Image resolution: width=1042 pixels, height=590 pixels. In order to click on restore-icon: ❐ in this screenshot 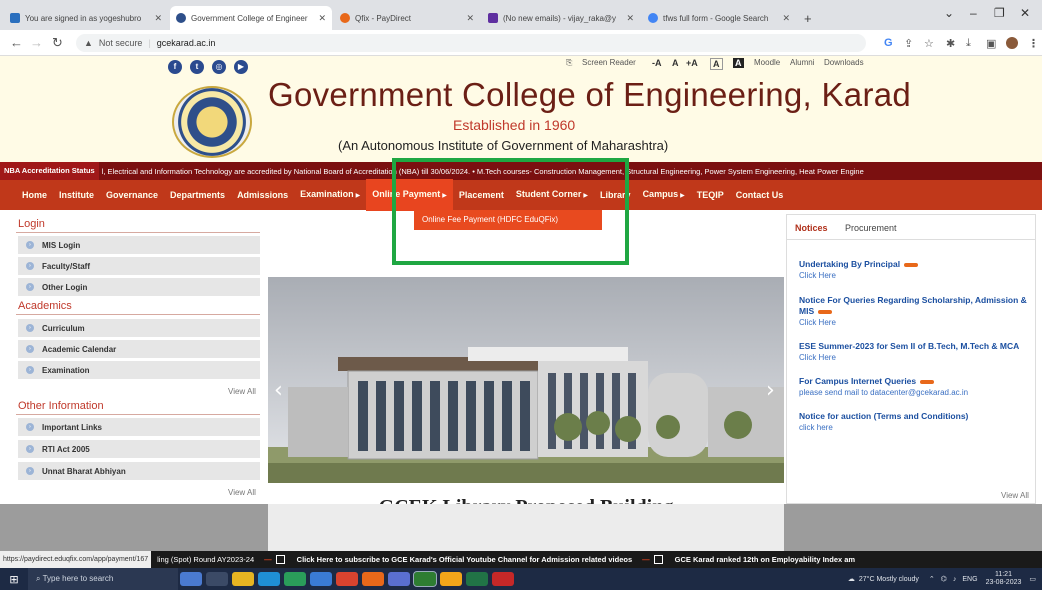, I will do `click(999, 13)`.